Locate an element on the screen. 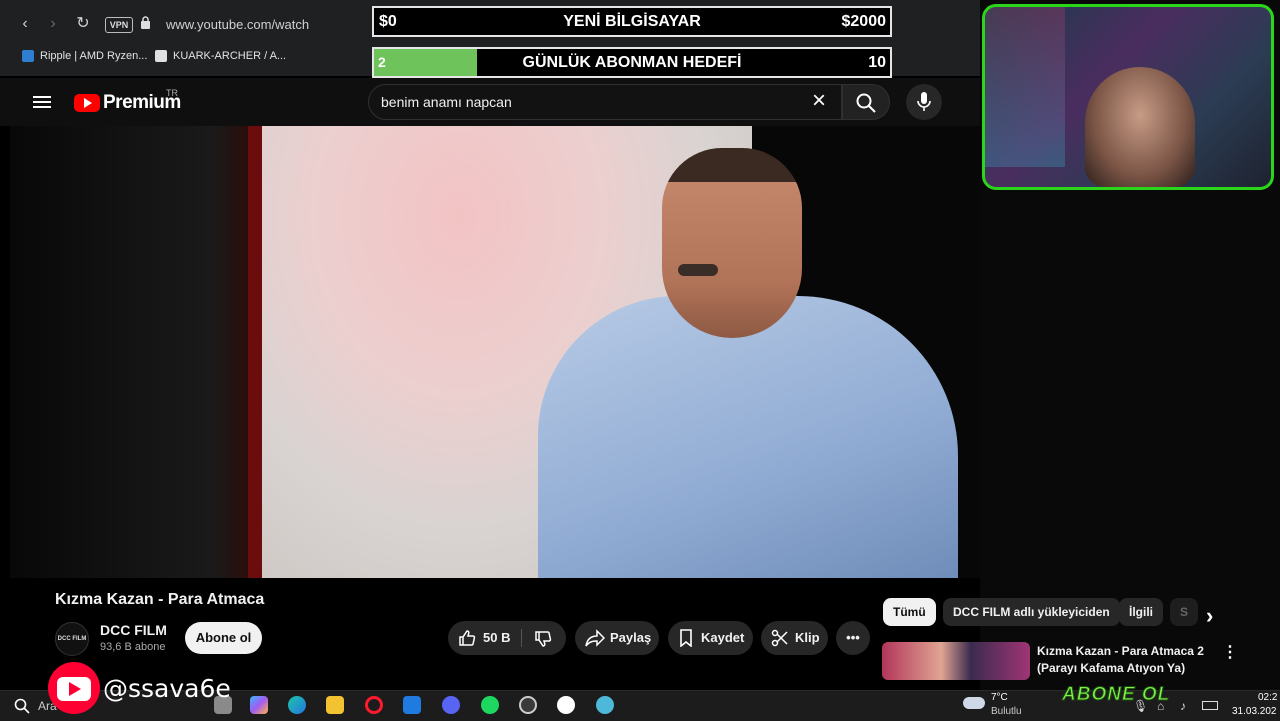  more-actions-icon: ••• is located at coordinates (853, 638).